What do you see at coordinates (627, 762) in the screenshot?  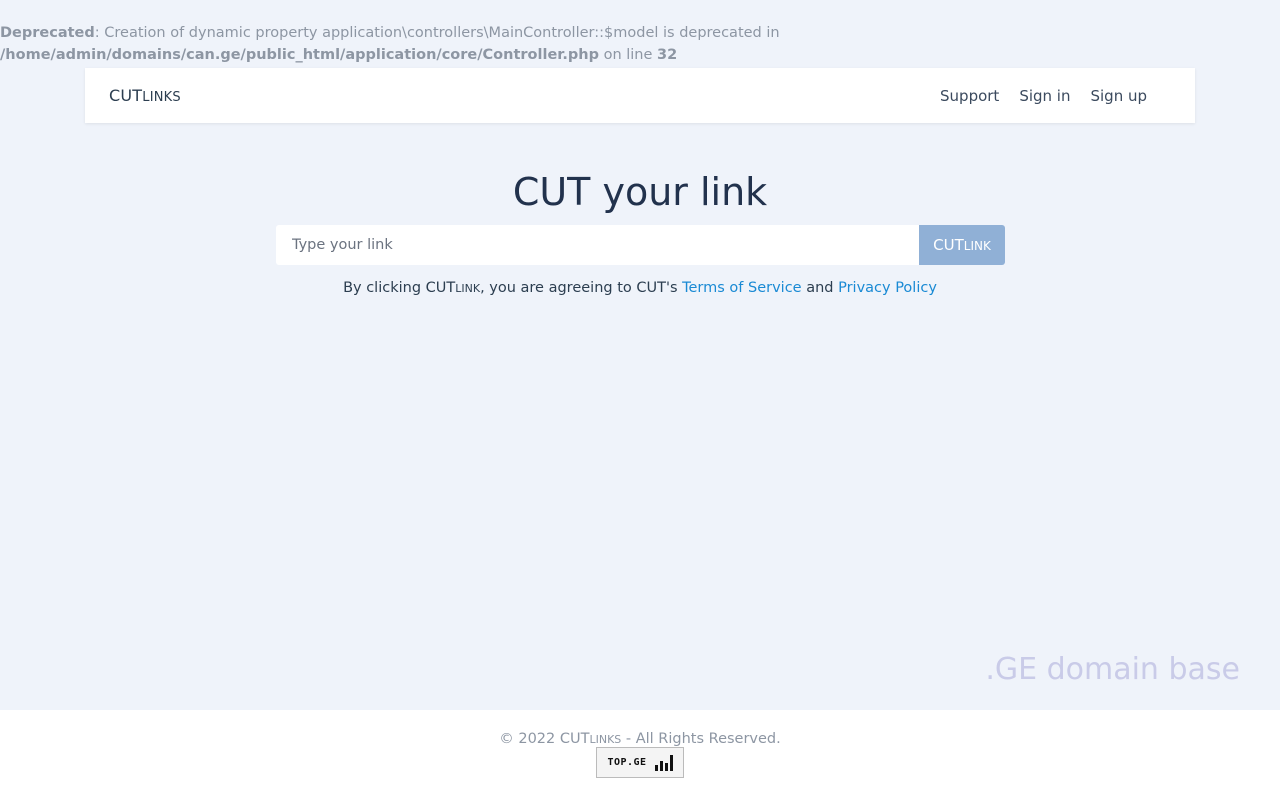 I see `top-ge-label: TOP.GE` at bounding box center [627, 762].